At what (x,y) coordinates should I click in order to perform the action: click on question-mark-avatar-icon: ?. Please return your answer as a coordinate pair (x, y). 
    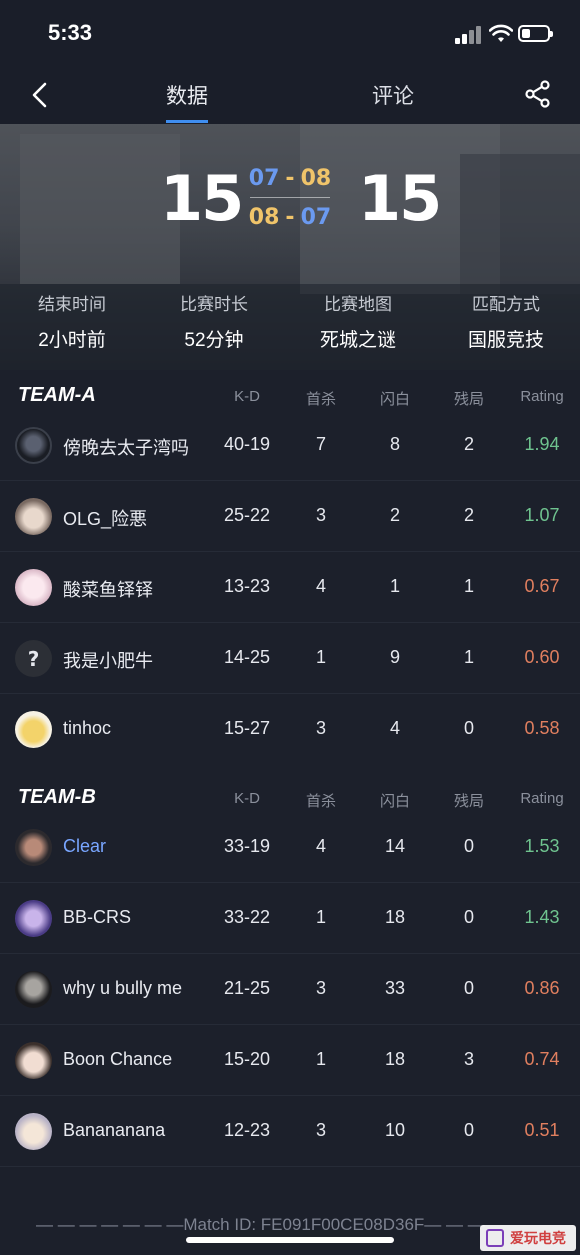
    Looking at the image, I should click on (33, 658).